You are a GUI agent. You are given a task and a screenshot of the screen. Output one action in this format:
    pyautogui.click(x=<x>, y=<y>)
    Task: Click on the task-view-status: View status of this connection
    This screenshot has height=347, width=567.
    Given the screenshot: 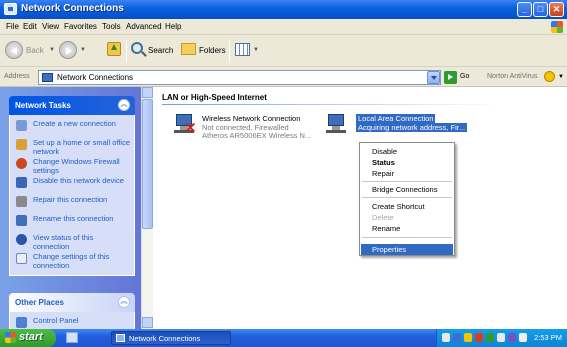 What is the action you would take?
    pyautogui.click(x=72, y=242)
    